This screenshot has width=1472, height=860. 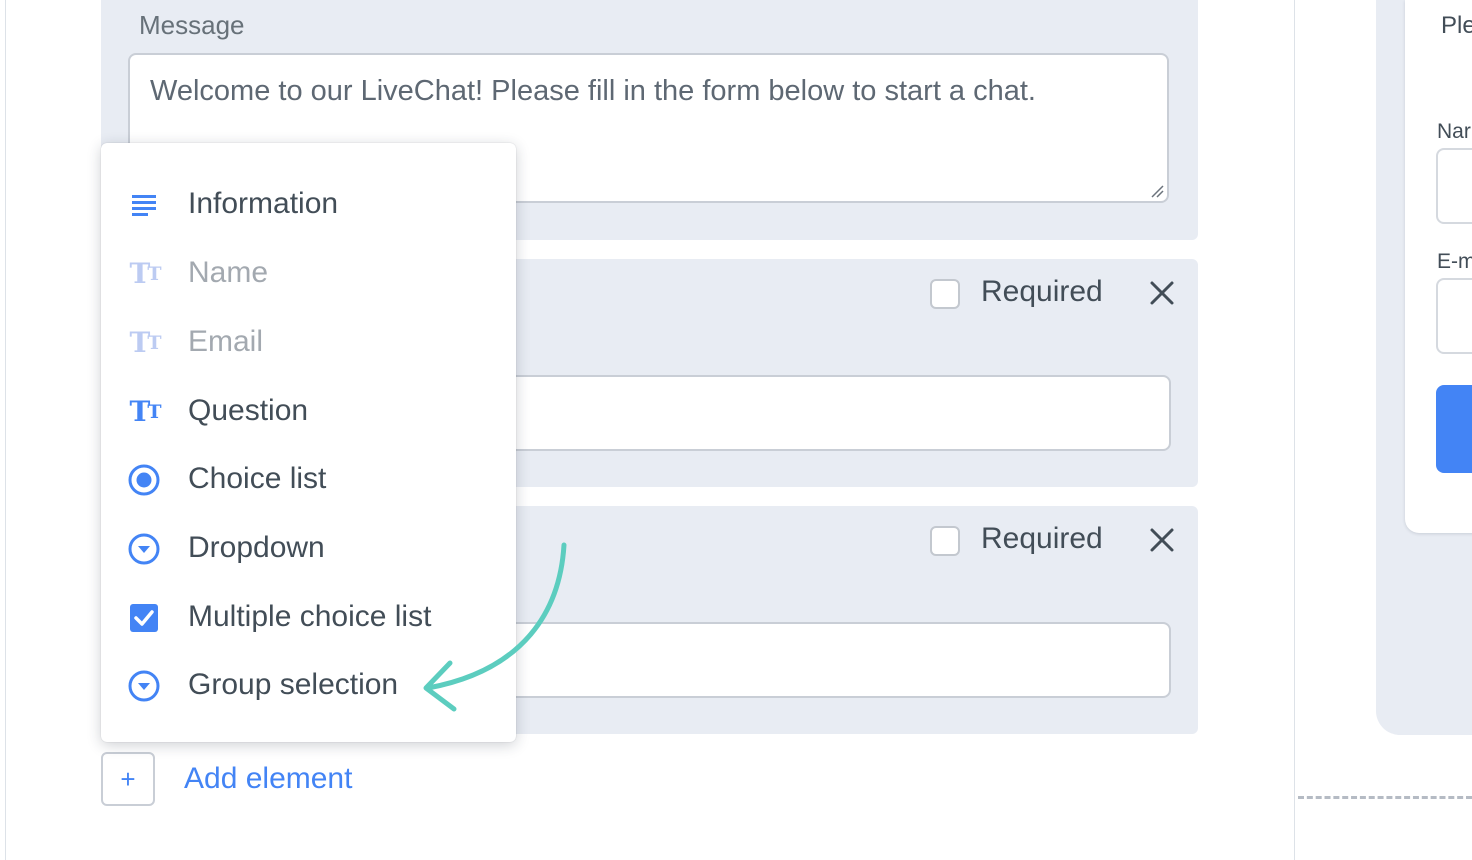 What do you see at coordinates (1157, 191) in the screenshot?
I see `resize-grip-icon` at bounding box center [1157, 191].